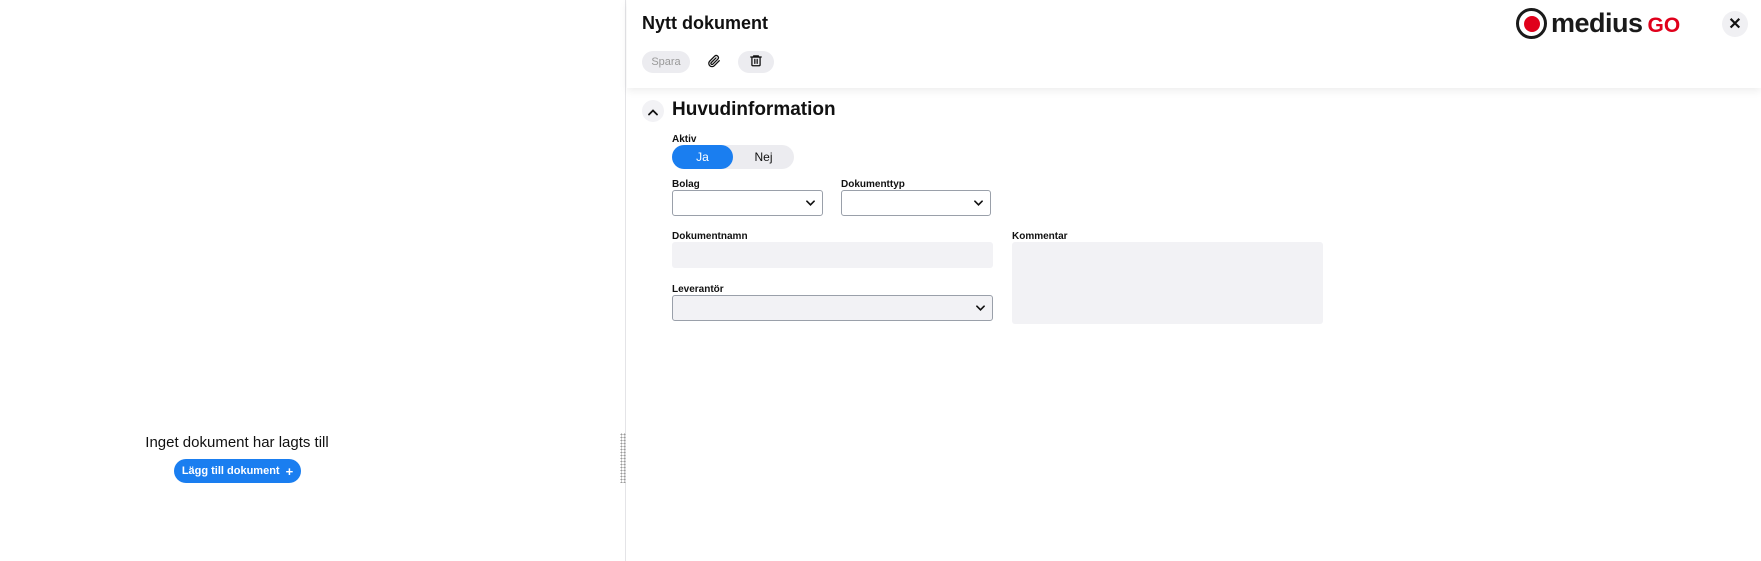 This screenshot has height=561, width=1761. I want to click on pane-resize-handle, so click(623, 458).